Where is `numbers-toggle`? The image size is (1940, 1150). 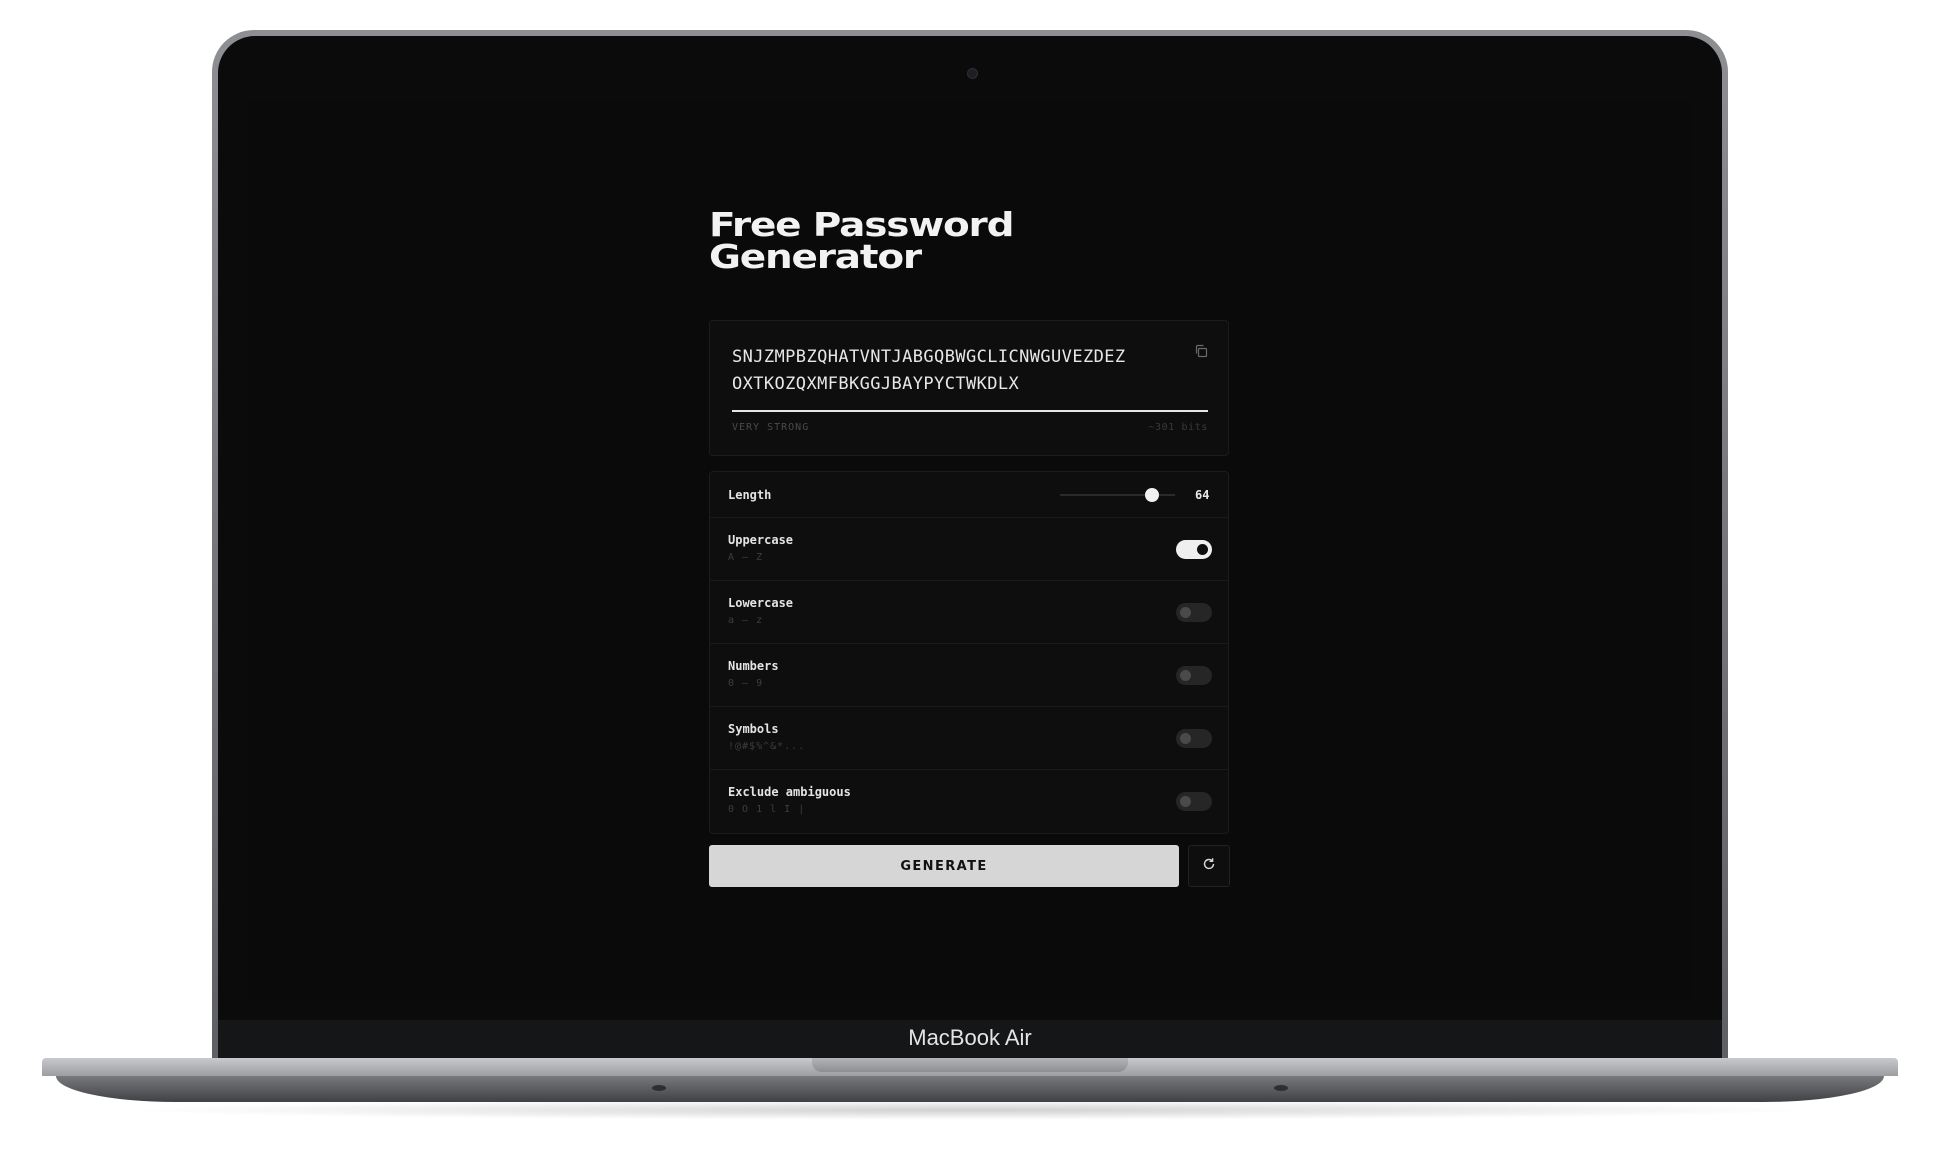
numbers-toggle is located at coordinates (1194, 675).